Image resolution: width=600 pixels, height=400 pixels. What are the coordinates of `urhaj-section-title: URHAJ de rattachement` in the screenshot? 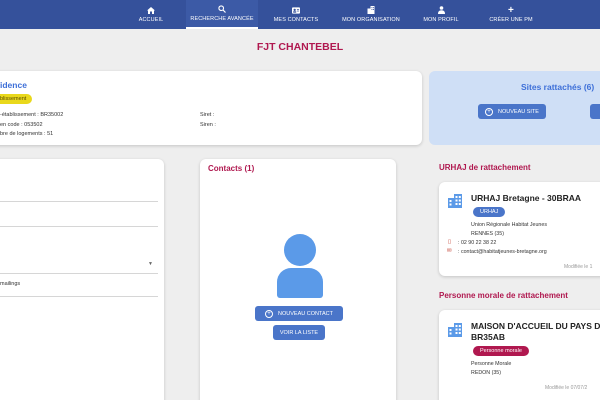 It's located at (485, 167).